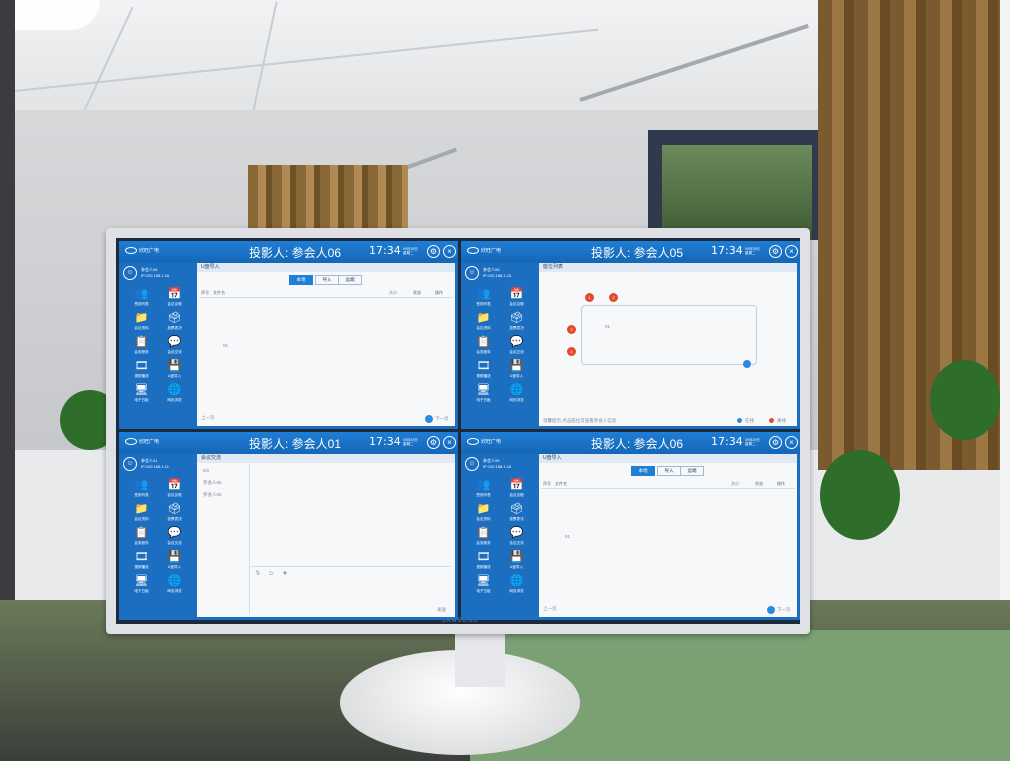  I want to click on legend-offline-dot, so click(771, 420).